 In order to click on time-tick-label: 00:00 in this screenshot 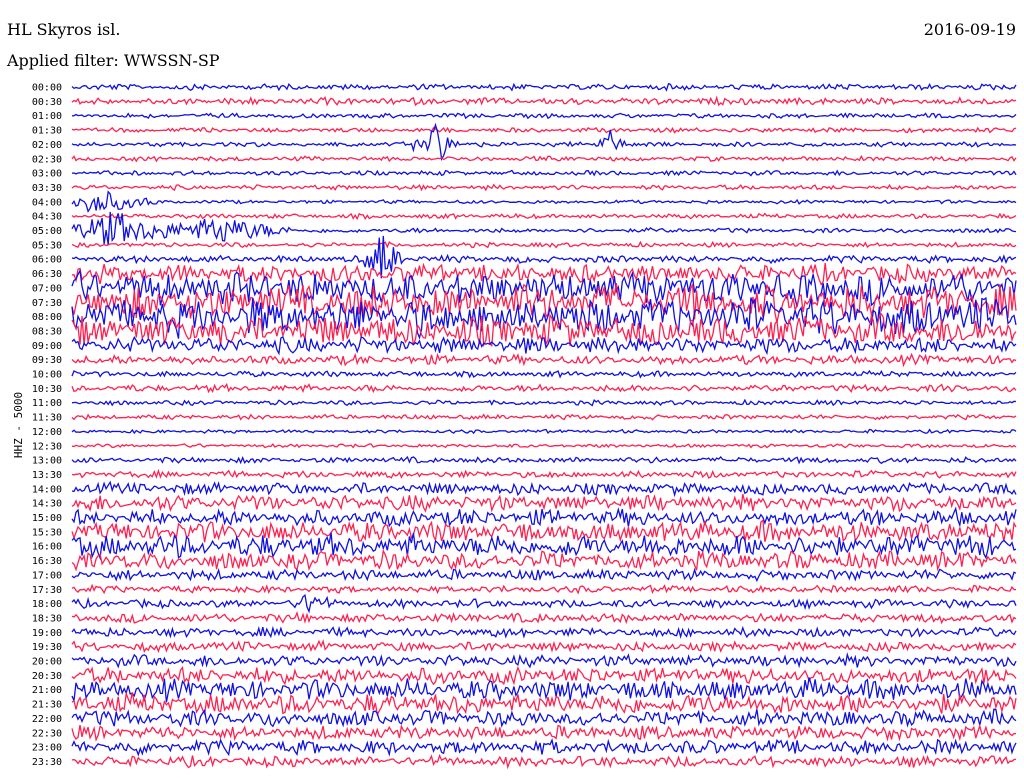, I will do `click(47, 88)`.